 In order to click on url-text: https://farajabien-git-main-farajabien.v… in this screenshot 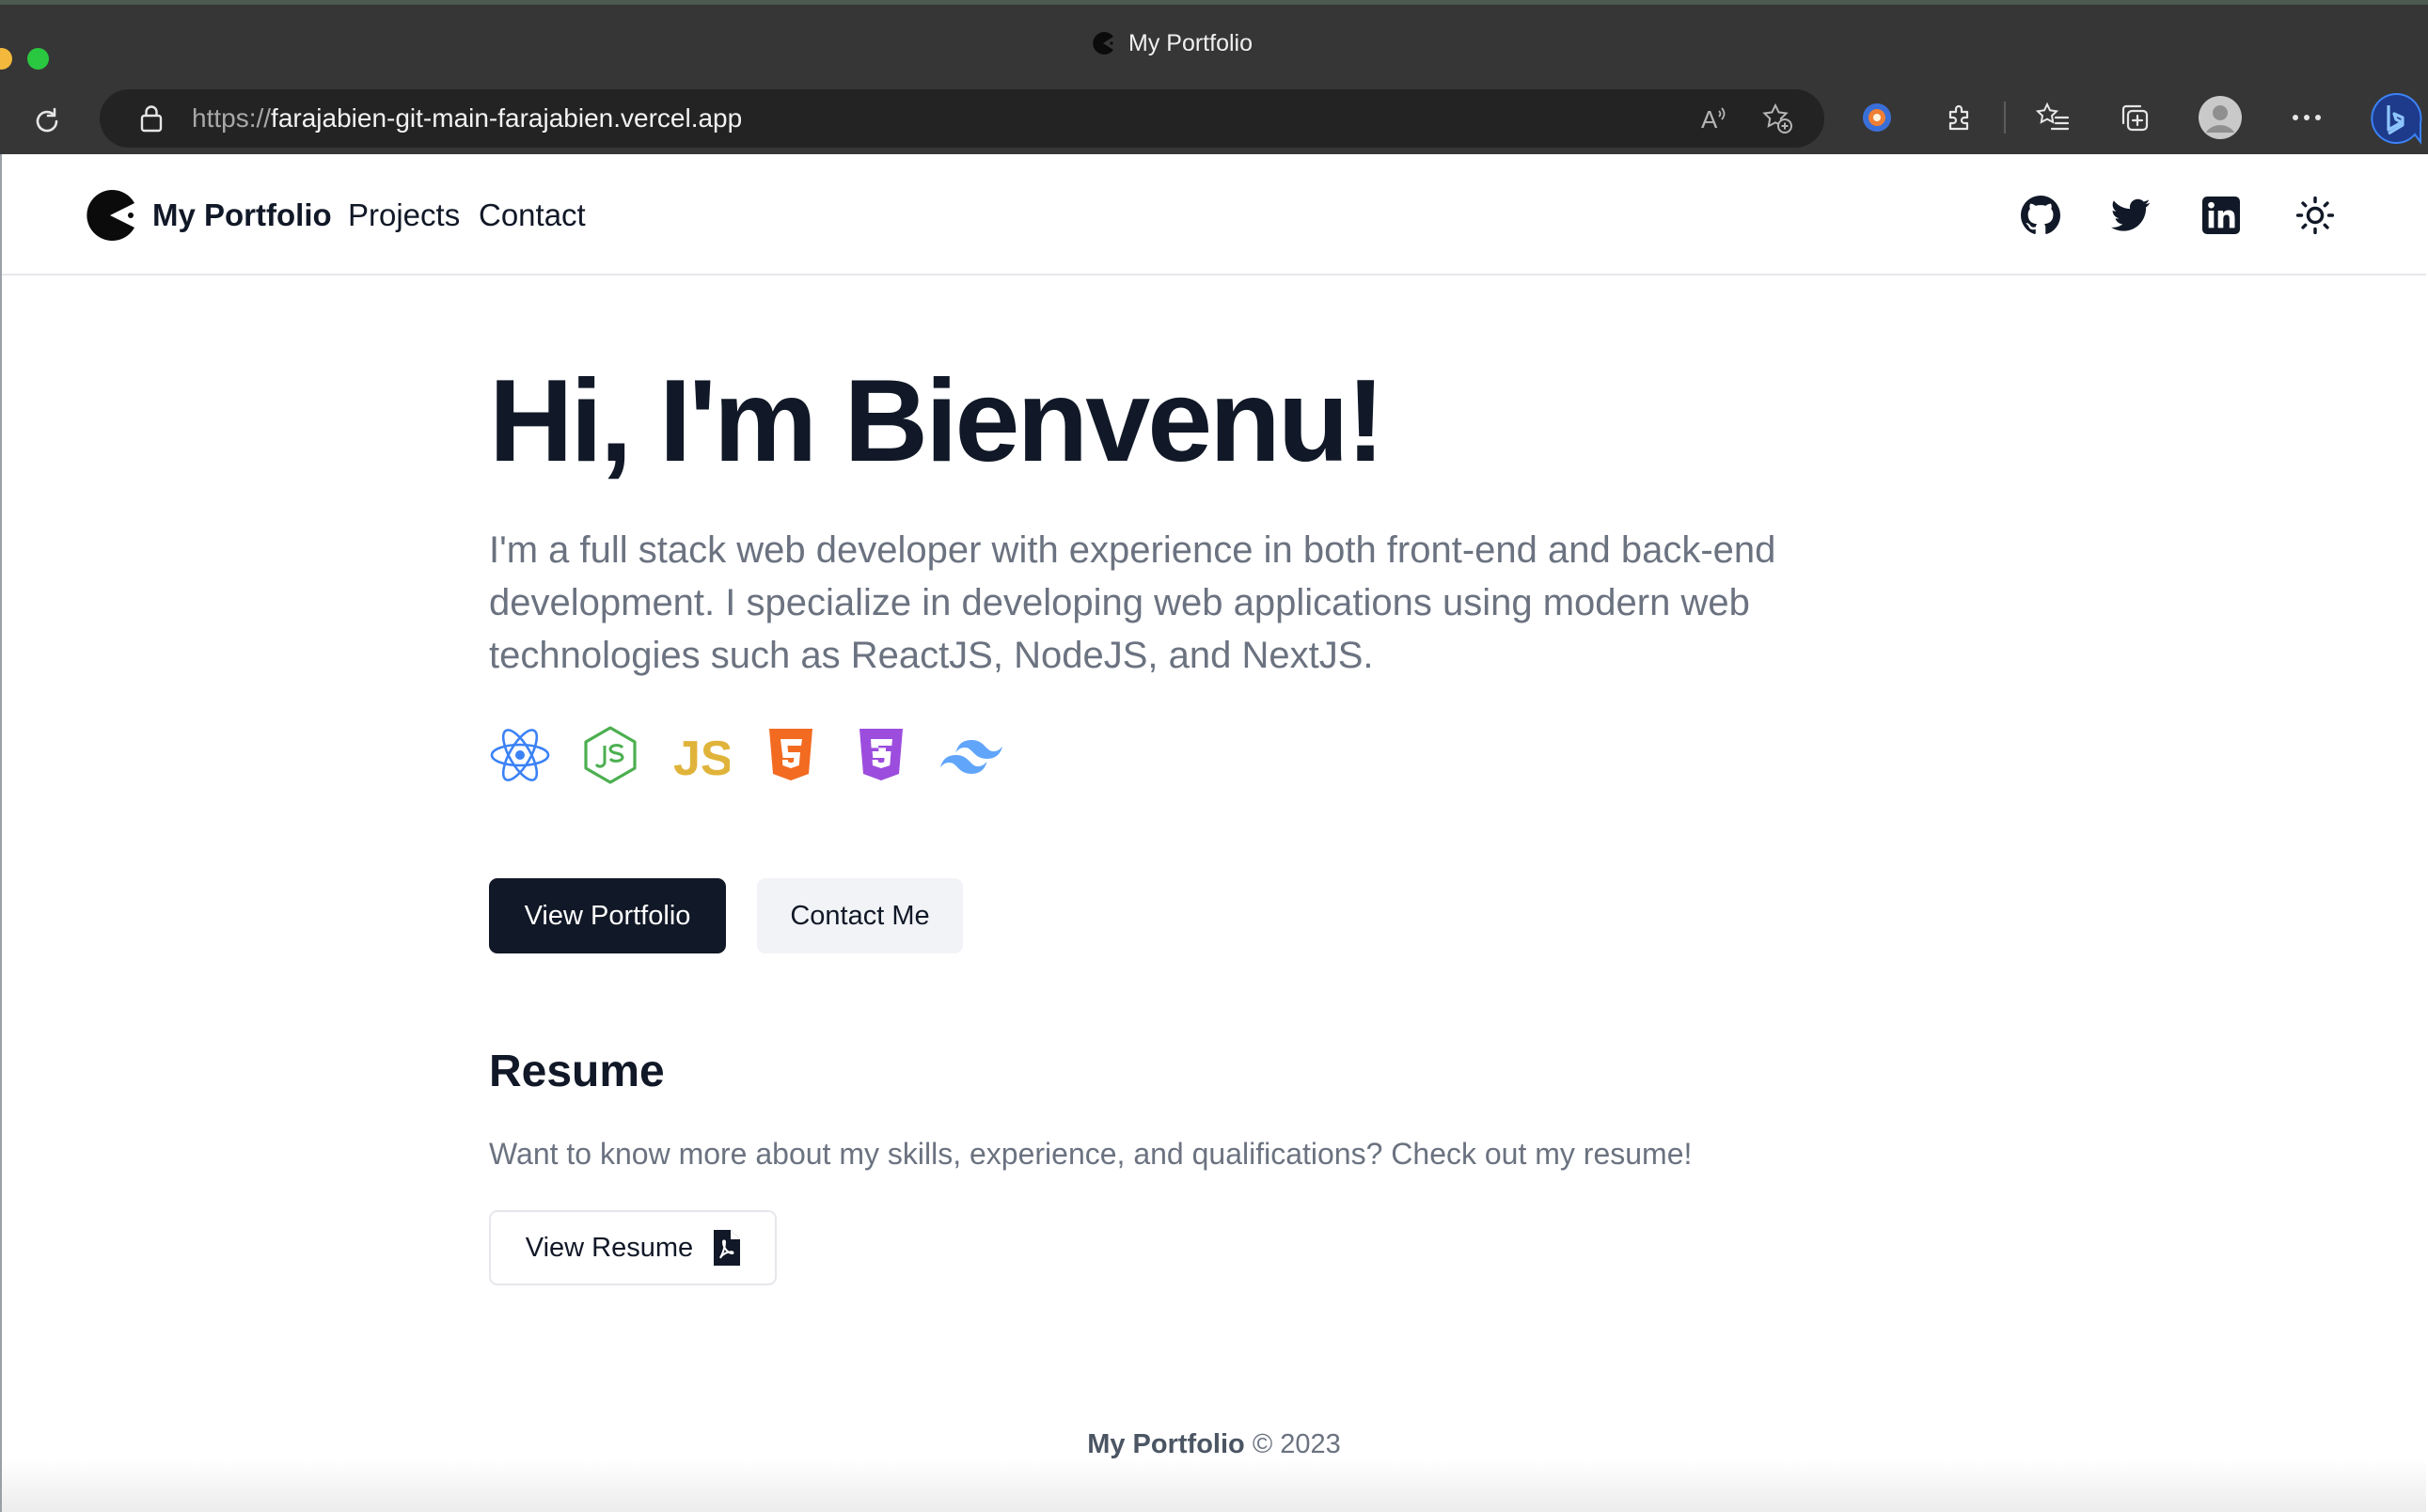, I will do `click(467, 118)`.